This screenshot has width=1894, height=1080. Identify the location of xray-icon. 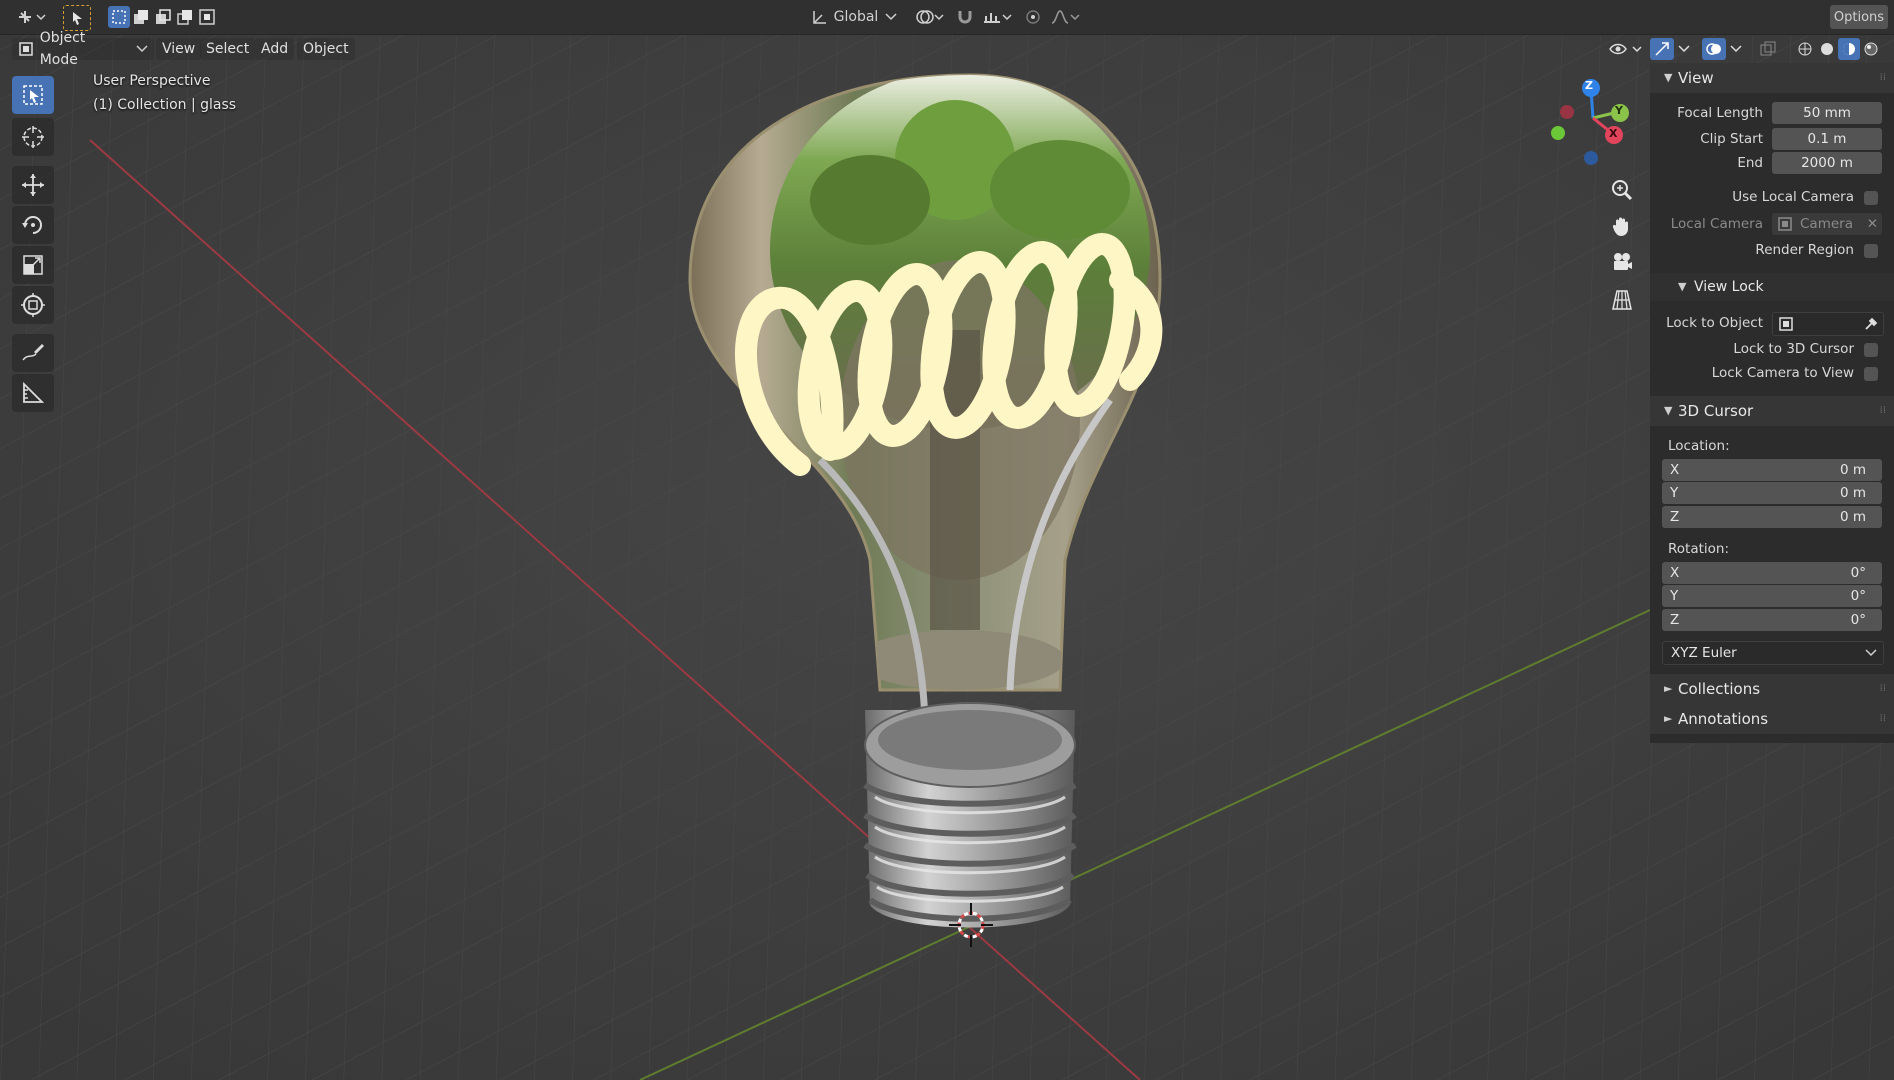
(1768, 48).